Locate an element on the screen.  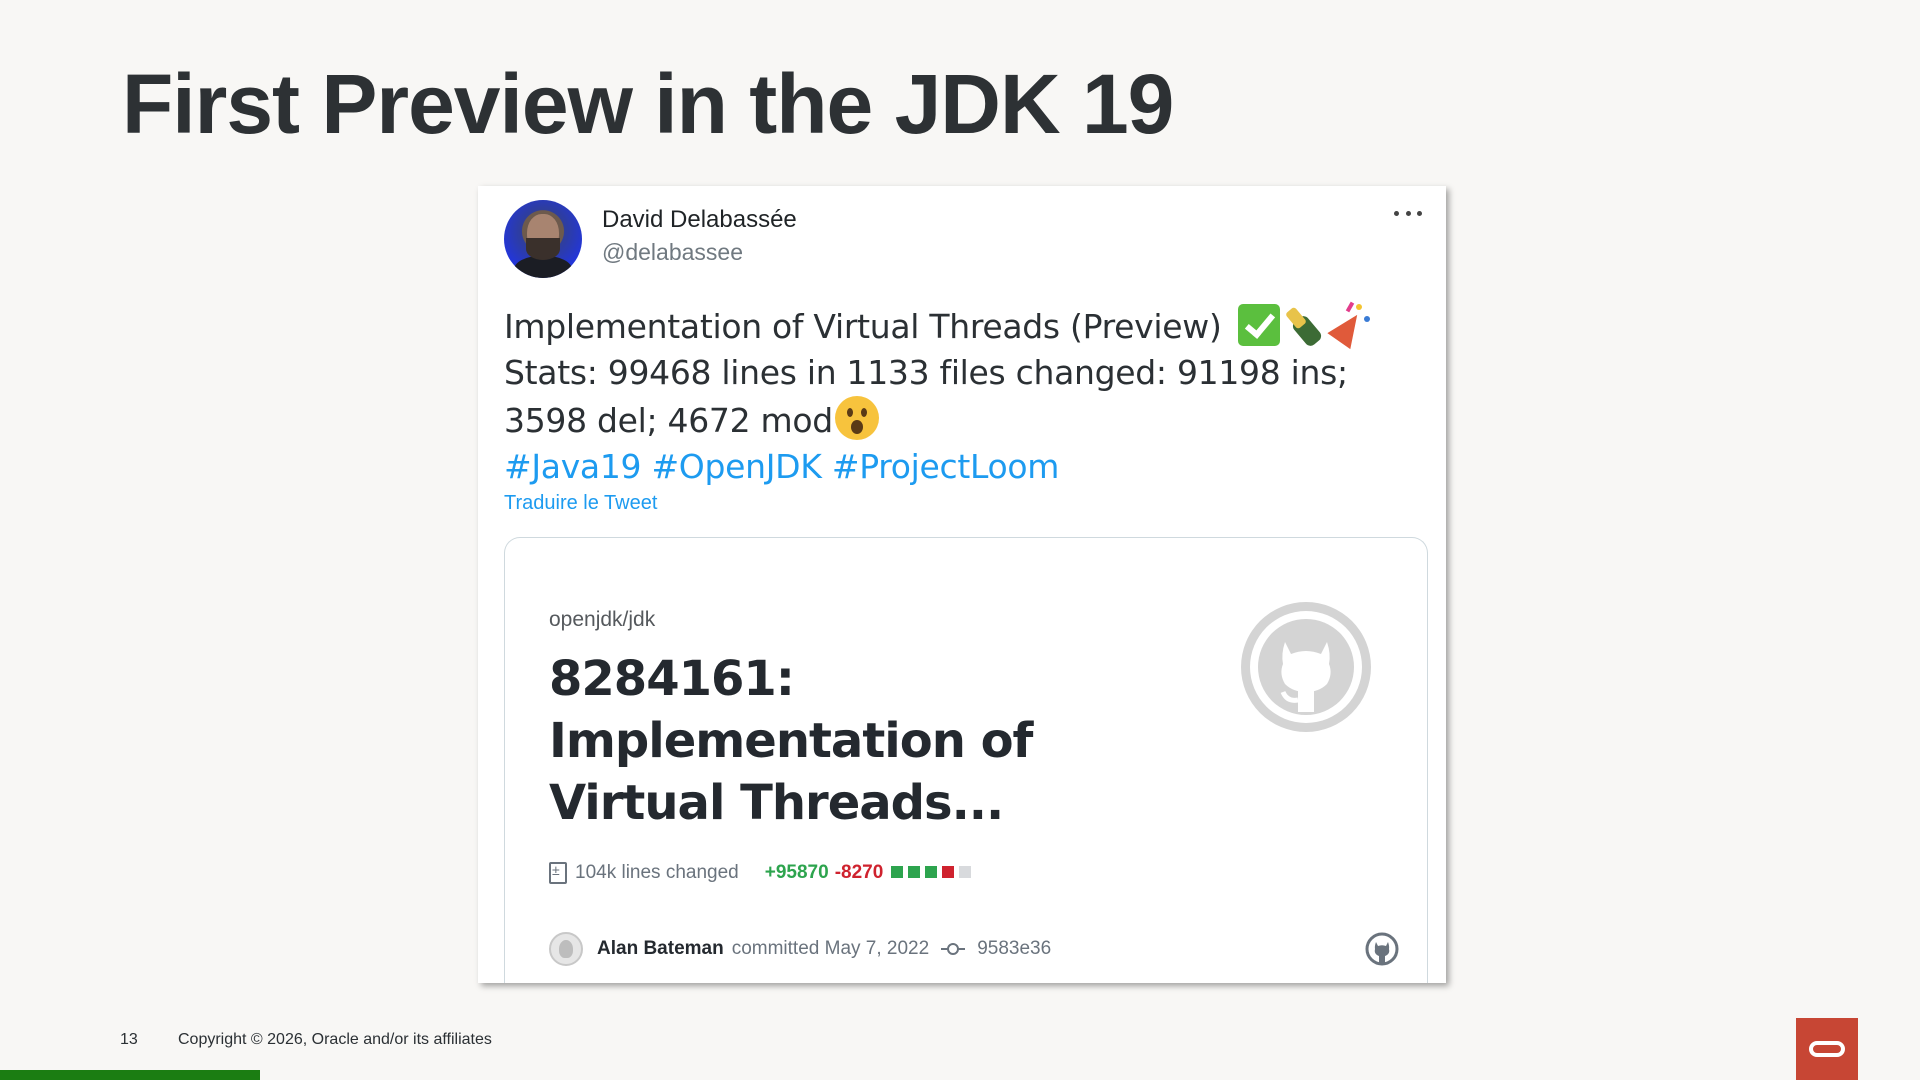
more-options-button is located at coordinates (1408, 213).